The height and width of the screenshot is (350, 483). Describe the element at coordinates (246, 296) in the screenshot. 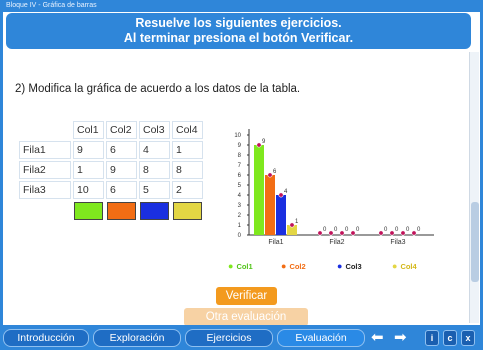

I see `verify-button: Verificar` at that location.